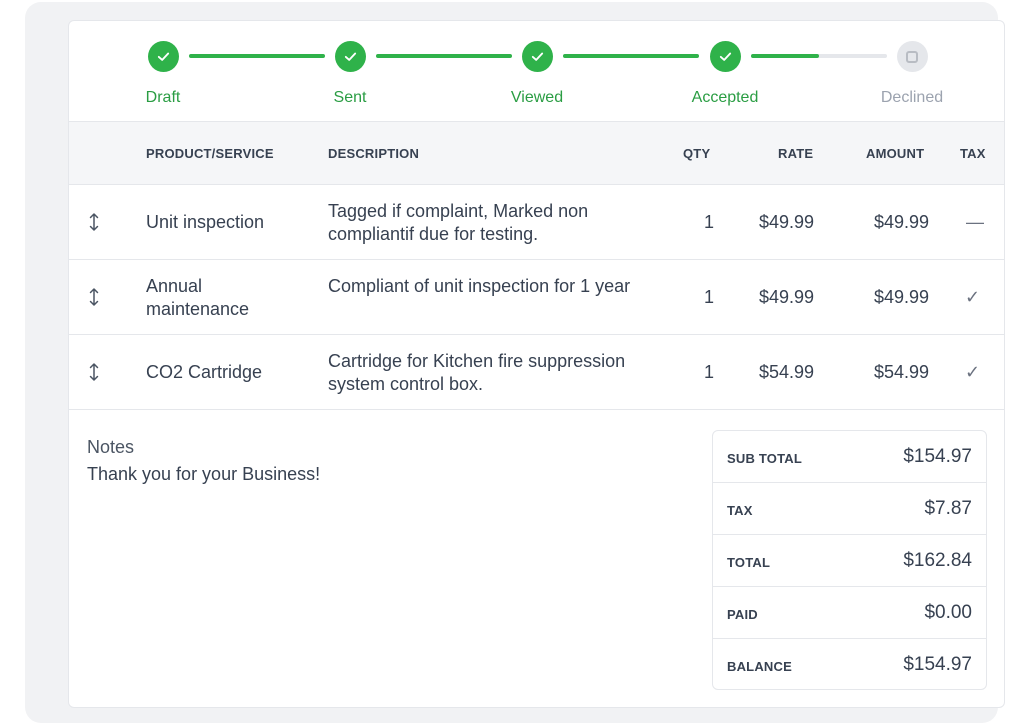 This screenshot has width=1024, height=725. Describe the element at coordinates (350, 97) in the screenshot. I see `step-label: Sent` at that location.